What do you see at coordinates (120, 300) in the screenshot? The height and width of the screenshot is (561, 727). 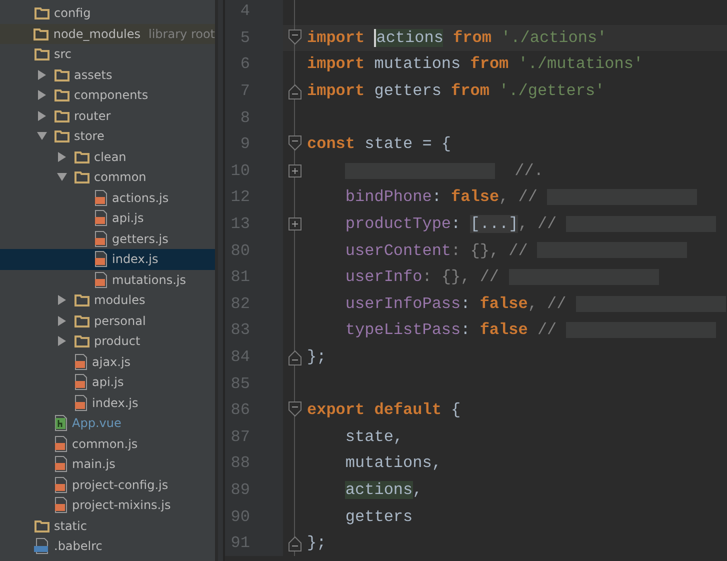 I see `tree-item: modules` at bounding box center [120, 300].